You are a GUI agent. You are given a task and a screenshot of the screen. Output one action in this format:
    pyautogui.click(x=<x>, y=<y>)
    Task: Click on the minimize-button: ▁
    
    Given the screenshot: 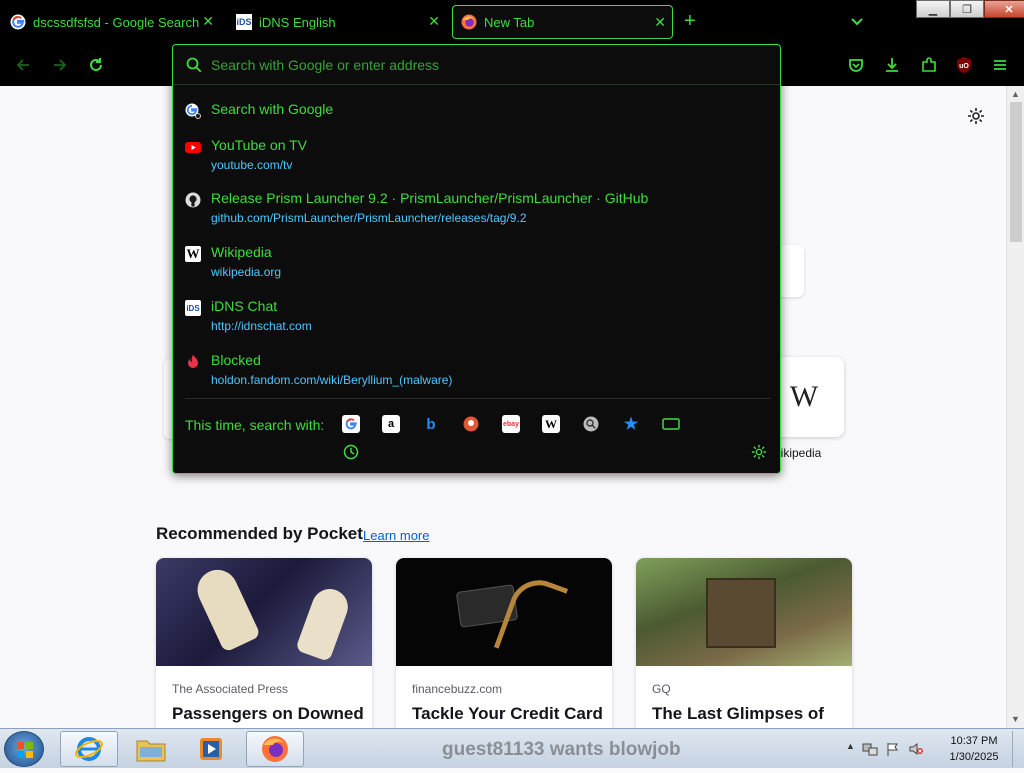 What is the action you would take?
    pyautogui.click(x=933, y=9)
    